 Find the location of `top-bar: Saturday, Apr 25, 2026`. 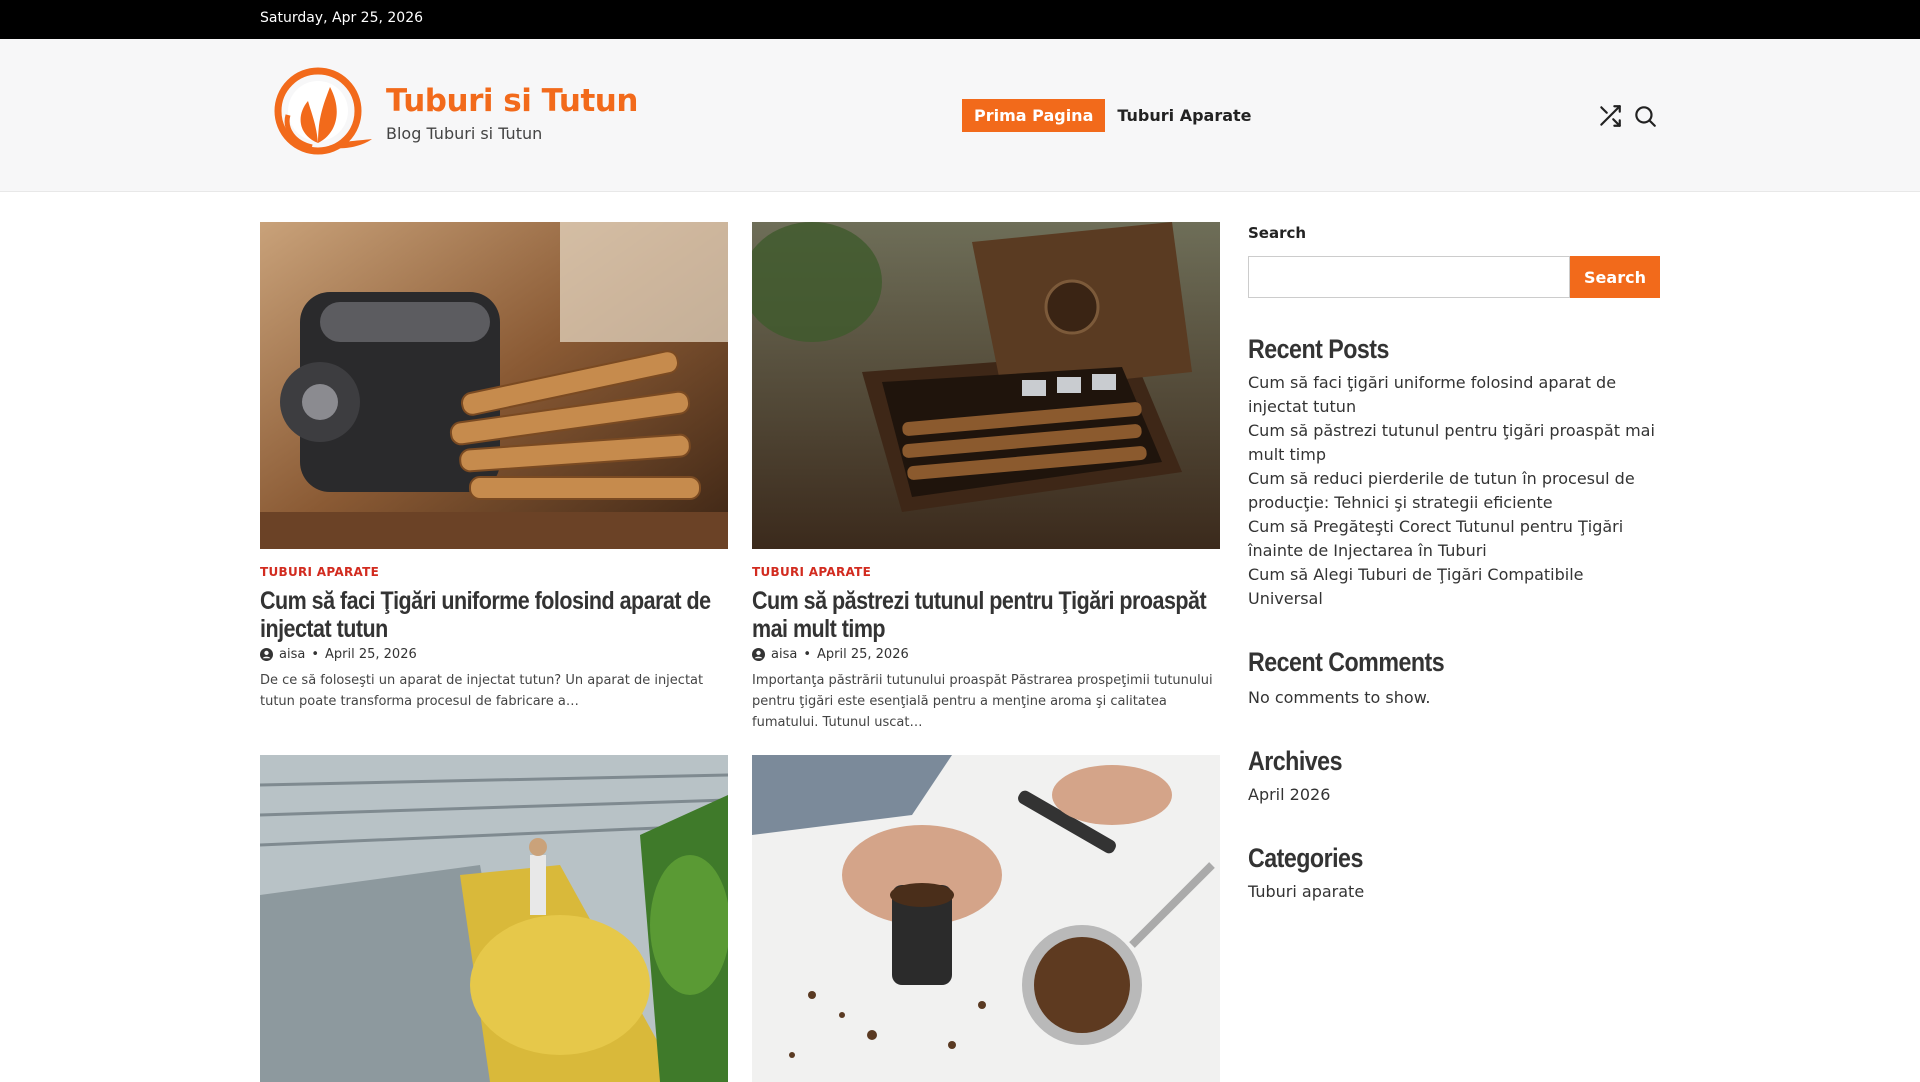

top-bar: Saturday, Apr 25, 2026 is located at coordinates (960, 19).